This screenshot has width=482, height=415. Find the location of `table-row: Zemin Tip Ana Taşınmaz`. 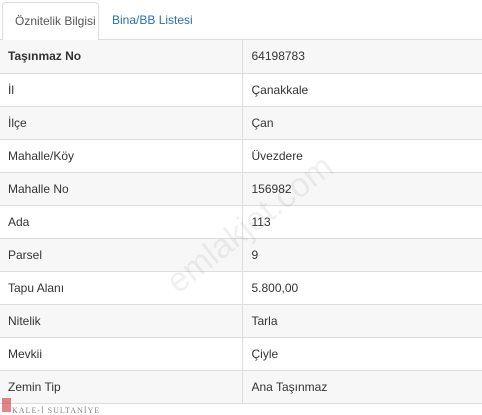

table-row: Zemin Tip Ana Taşınmaz is located at coordinates (241, 387).